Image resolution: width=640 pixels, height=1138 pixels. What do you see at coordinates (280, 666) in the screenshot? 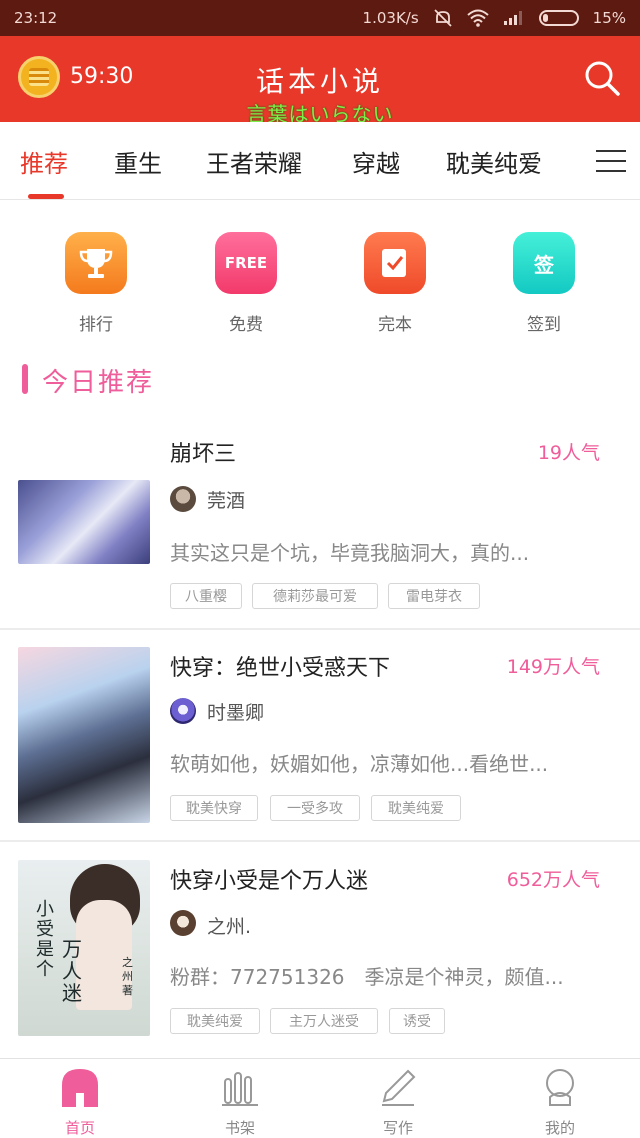
I see `book-title: 快穿：绝世小受惑天下` at bounding box center [280, 666].